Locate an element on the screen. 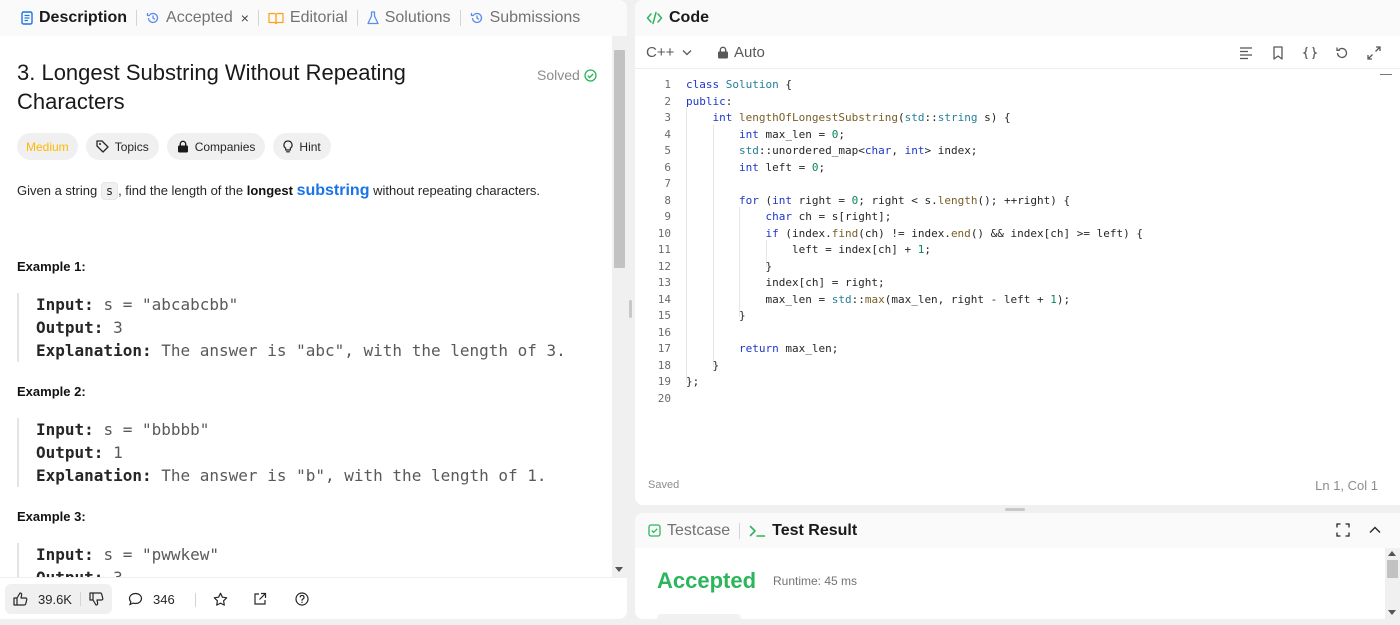  editor-toolbar: C++ Auto is located at coordinates (1017, 53).